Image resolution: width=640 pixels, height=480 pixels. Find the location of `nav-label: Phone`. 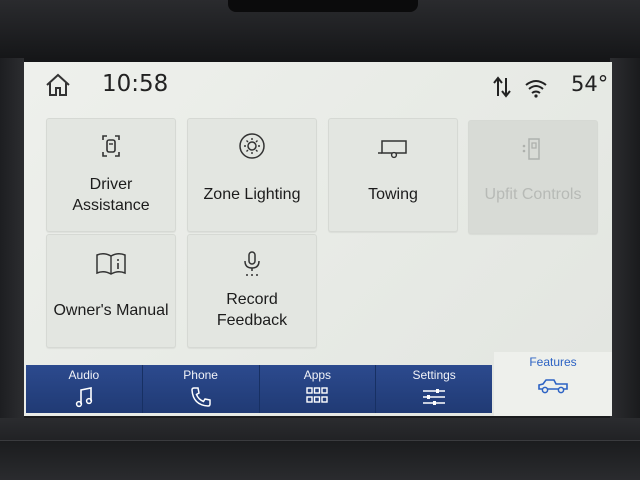

nav-label: Phone is located at coordinates (200, 375).